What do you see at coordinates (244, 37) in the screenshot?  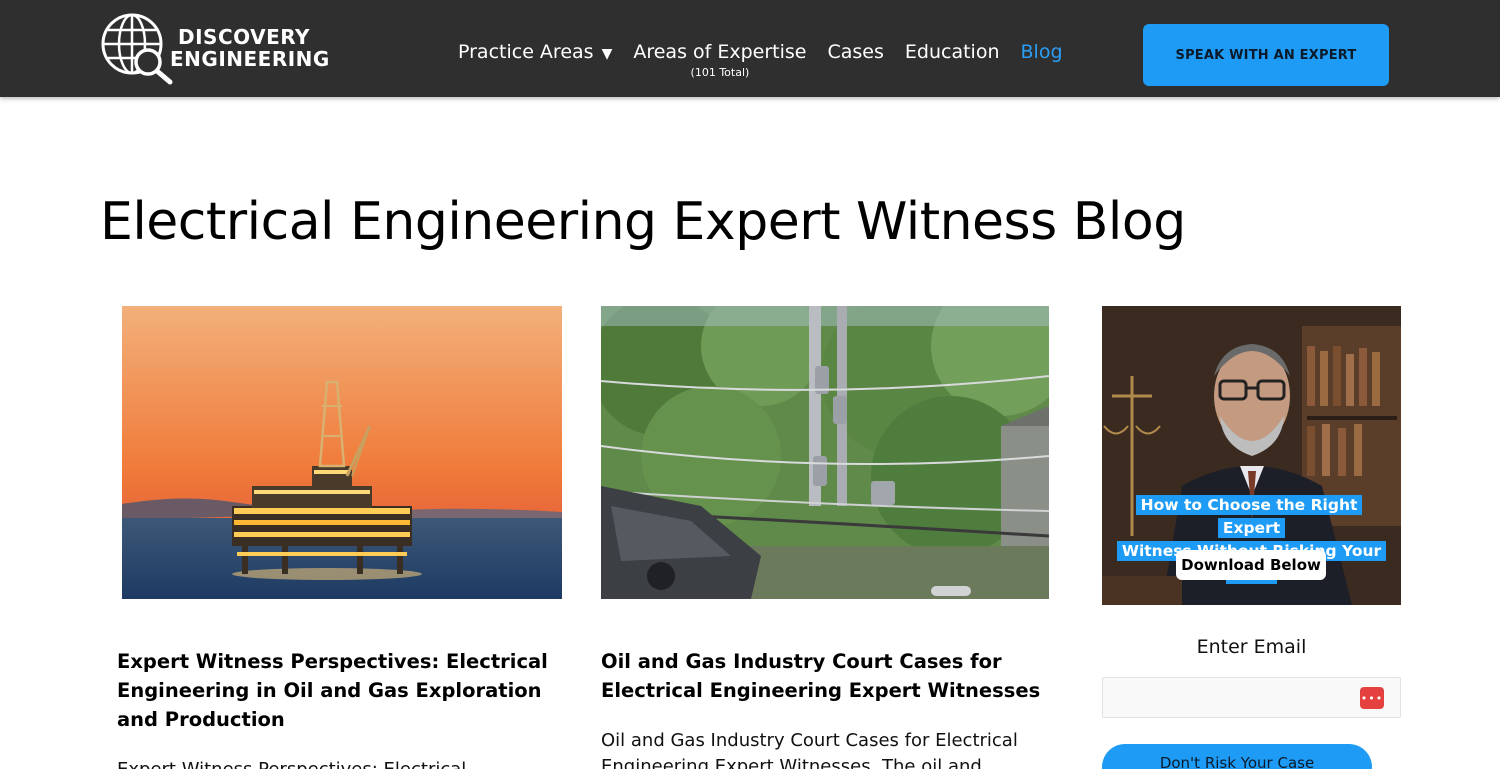 I see `logo-line-1: DISCOVERY` at bounding box center [244, 37].